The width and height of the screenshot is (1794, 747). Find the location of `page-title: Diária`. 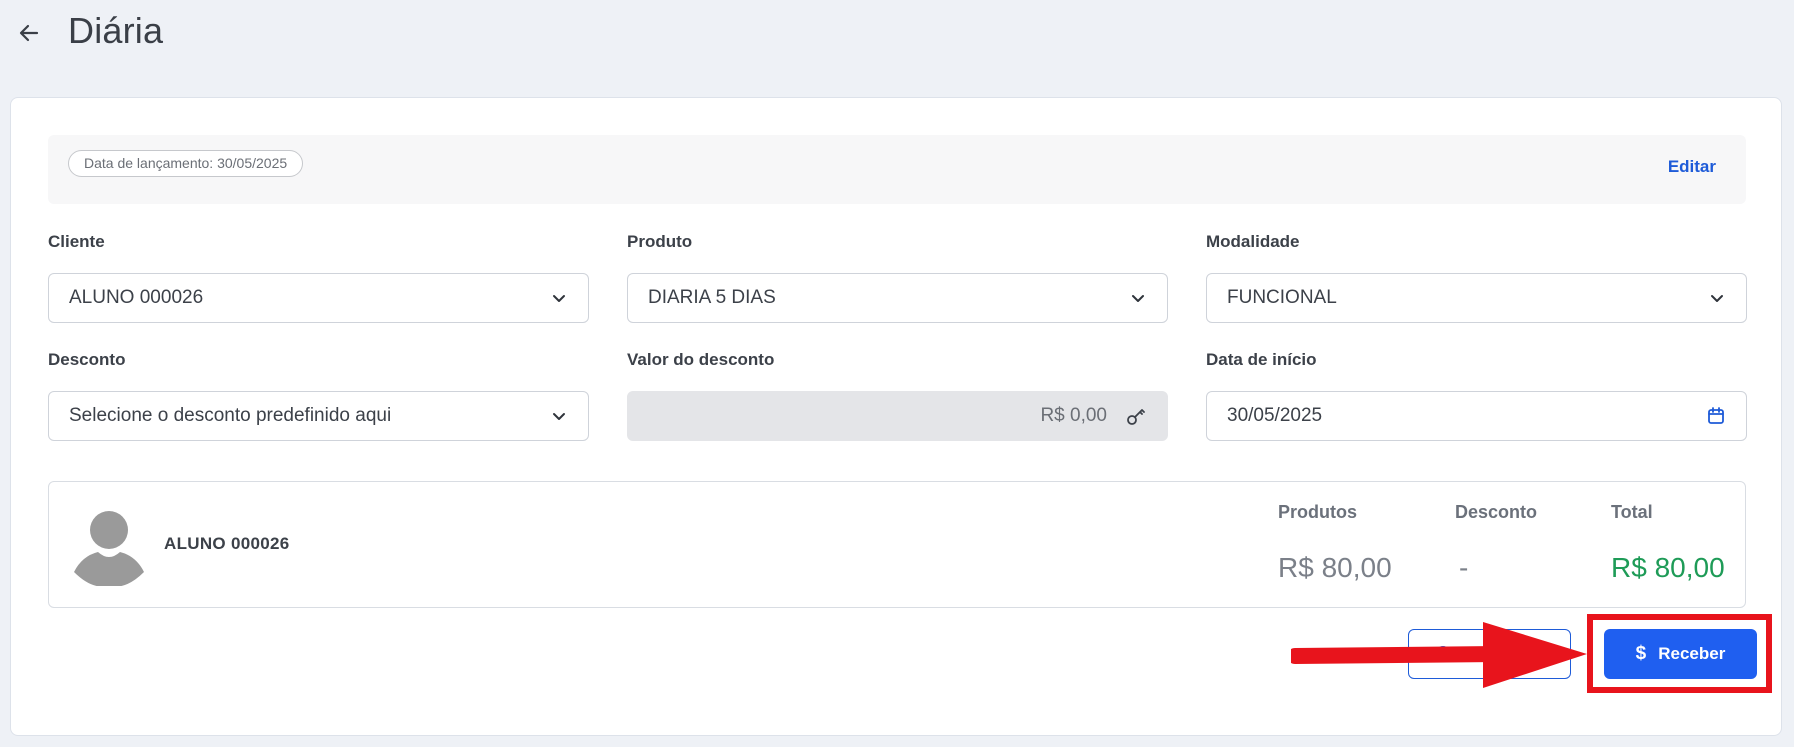

page-title: Diária is located at coordinates (116, 30).